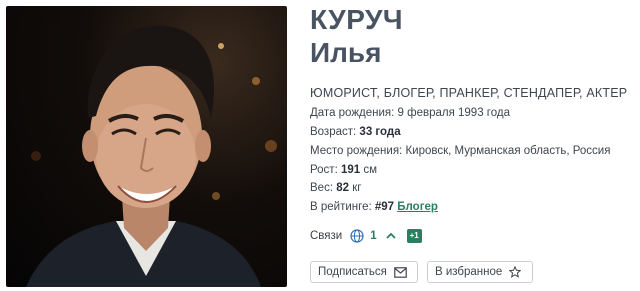 The image size is (640, 291). I want to click on star-icon, so click(515, 272).